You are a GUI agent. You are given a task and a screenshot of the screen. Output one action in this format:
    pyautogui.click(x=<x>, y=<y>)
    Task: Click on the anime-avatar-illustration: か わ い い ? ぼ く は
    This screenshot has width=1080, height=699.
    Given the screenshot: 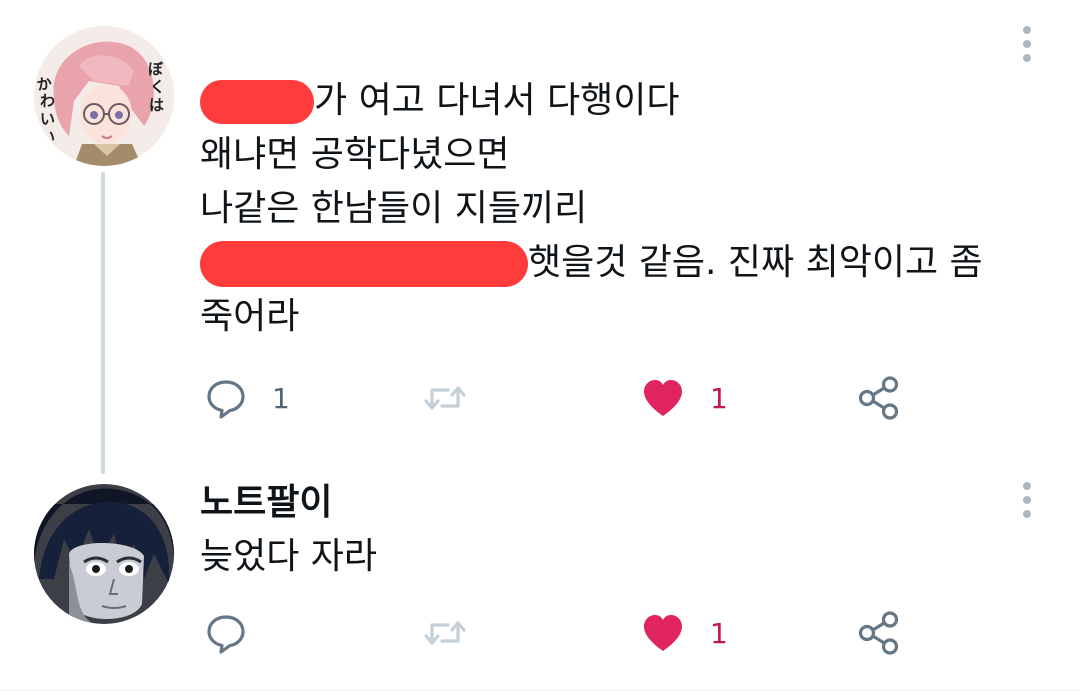 What is the action you would take?
    pyautogui.click(x=104, y=96)
    